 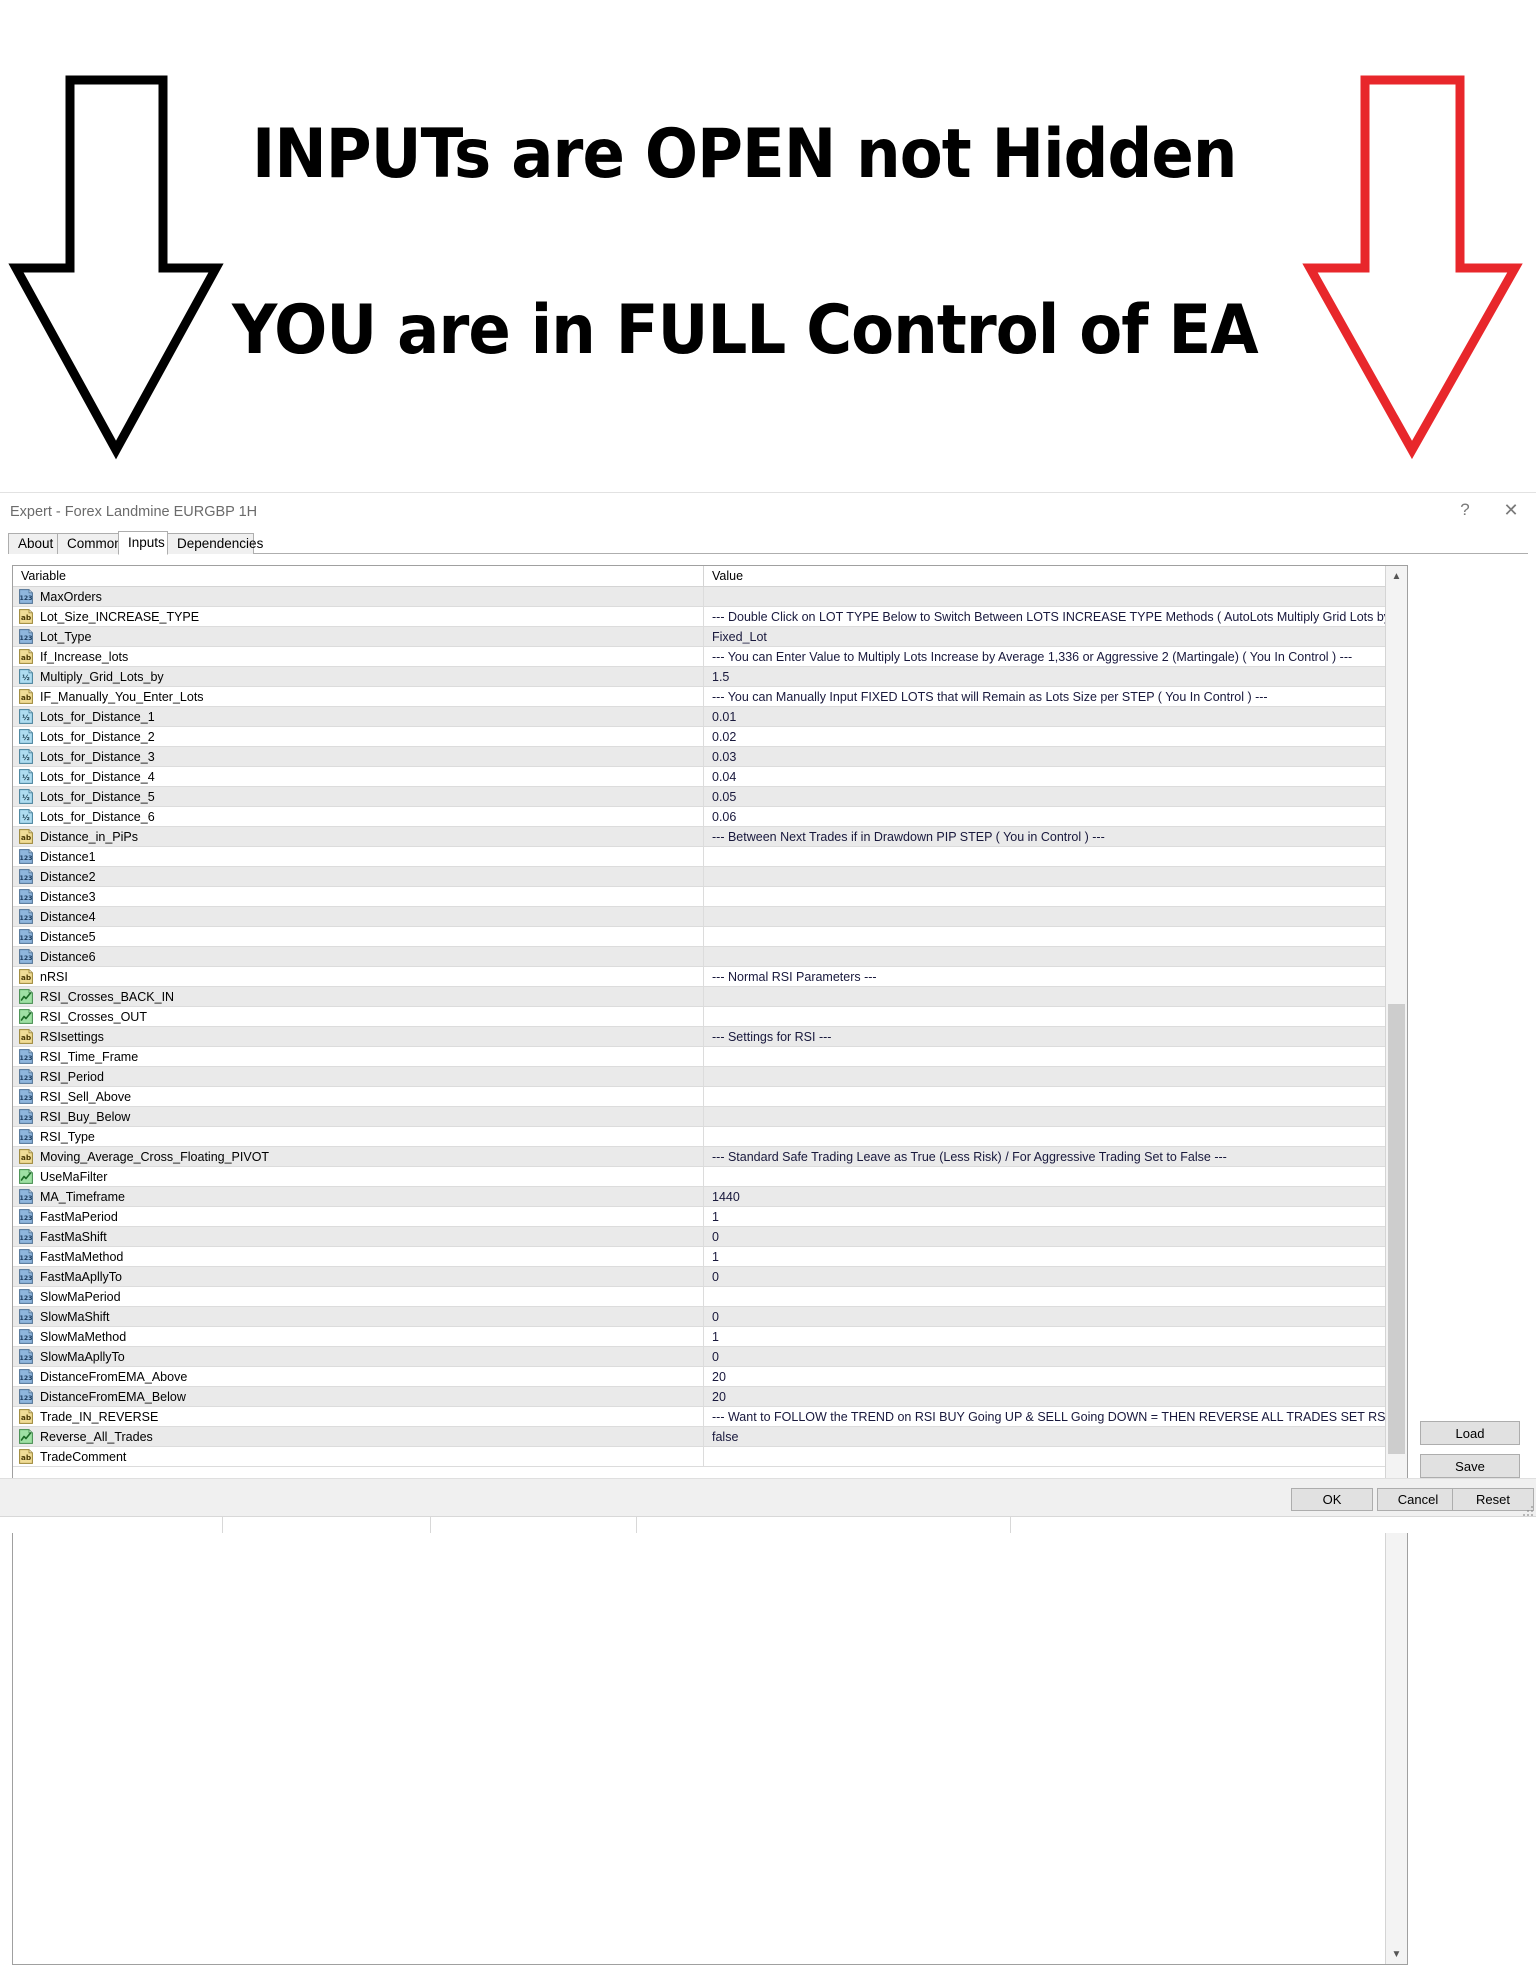 What do you see at coordinates (358, 596) in the screenshot?
I see `variable-cell: 123 MaxOrders` at bounding box center [358, 596].